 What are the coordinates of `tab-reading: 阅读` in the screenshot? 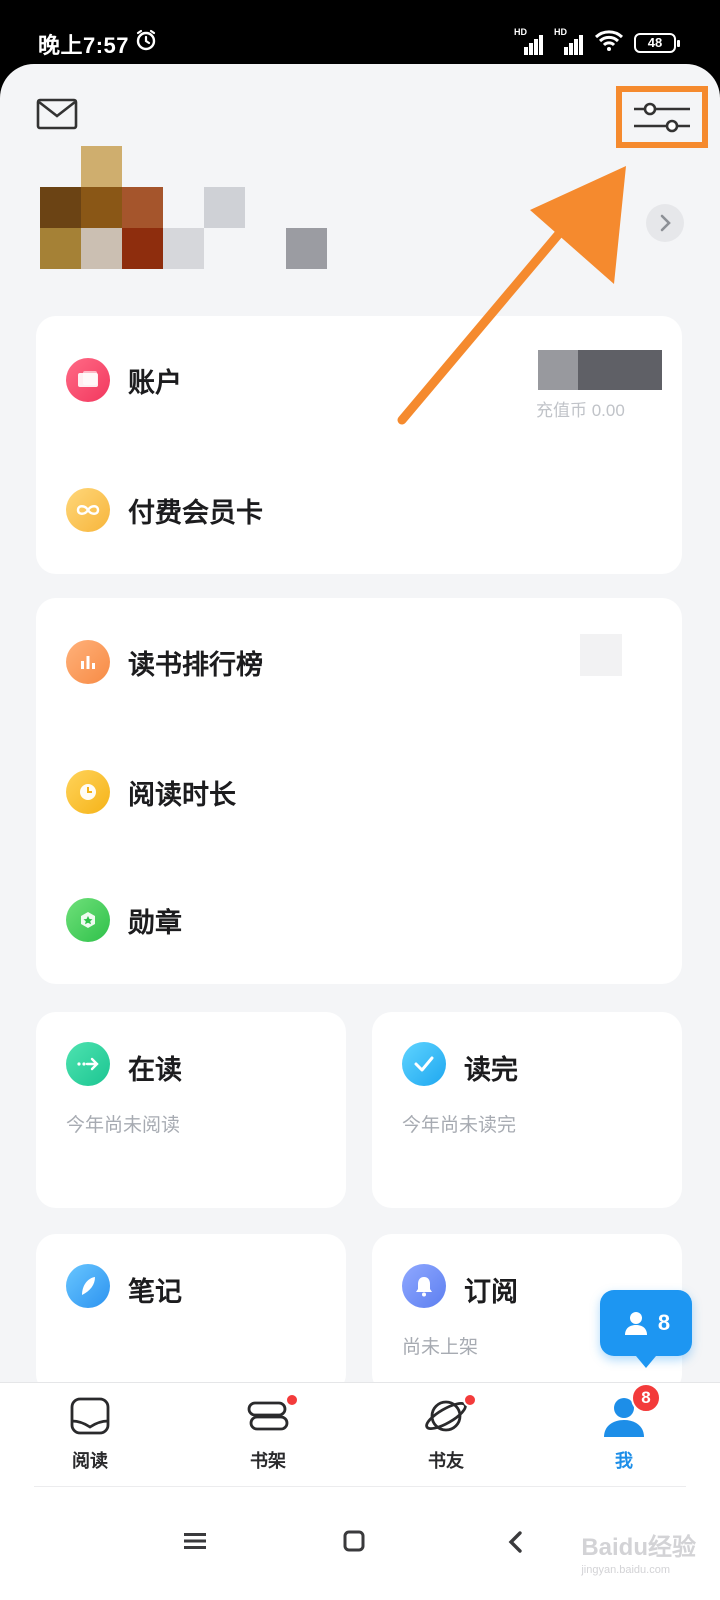 It's located at (90, 1438).